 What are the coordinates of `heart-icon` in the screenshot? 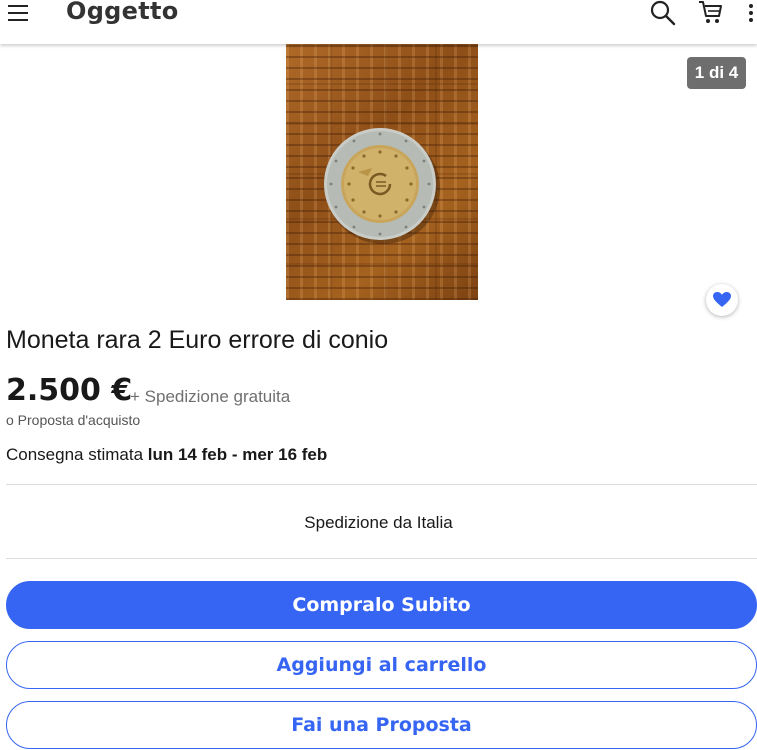 It's located at (722, 299).